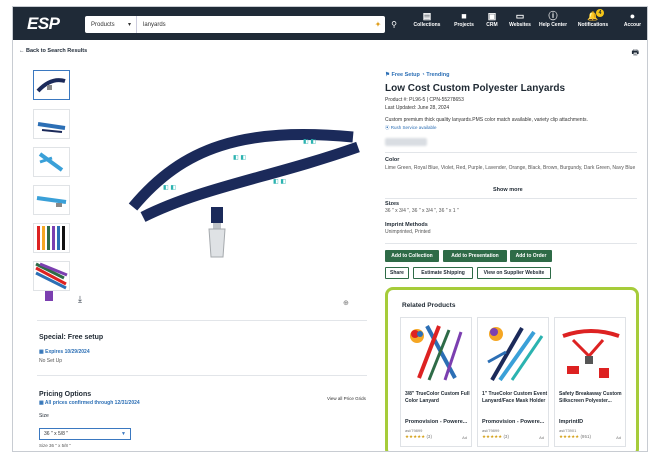 The height and width of the screenshot is (461, 656). What do you see at coordinates (80, 299) in the screenshot?
I see `download-icon: ⤓` at bounding box center [80, 299].